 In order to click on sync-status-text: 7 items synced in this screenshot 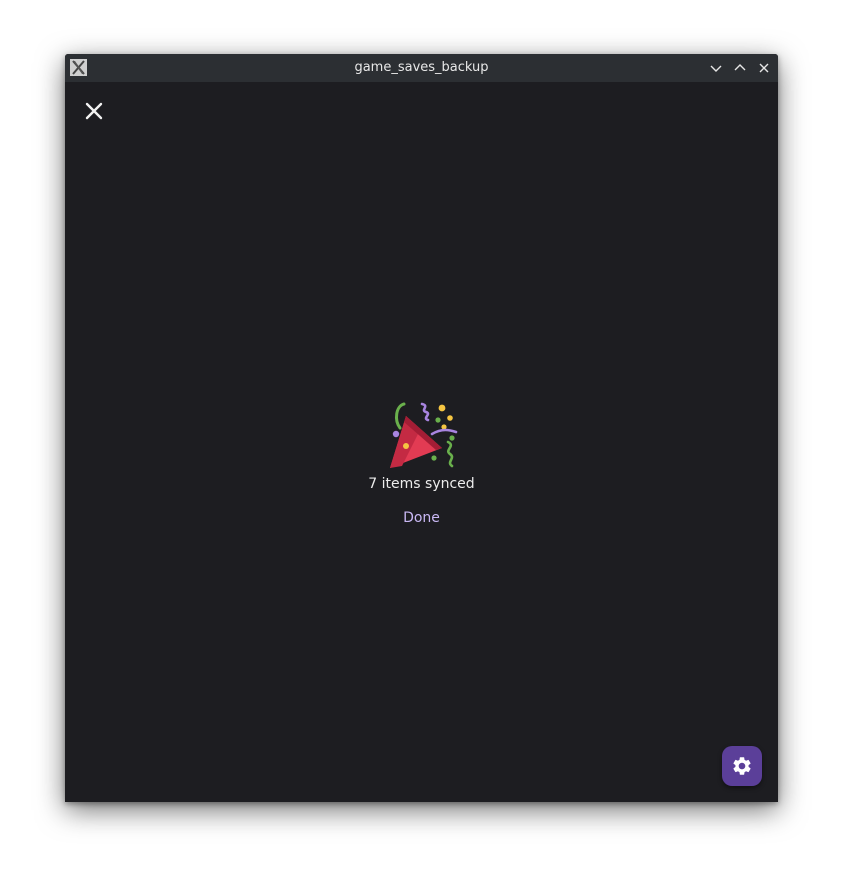, I will do `click(421, 484)`.